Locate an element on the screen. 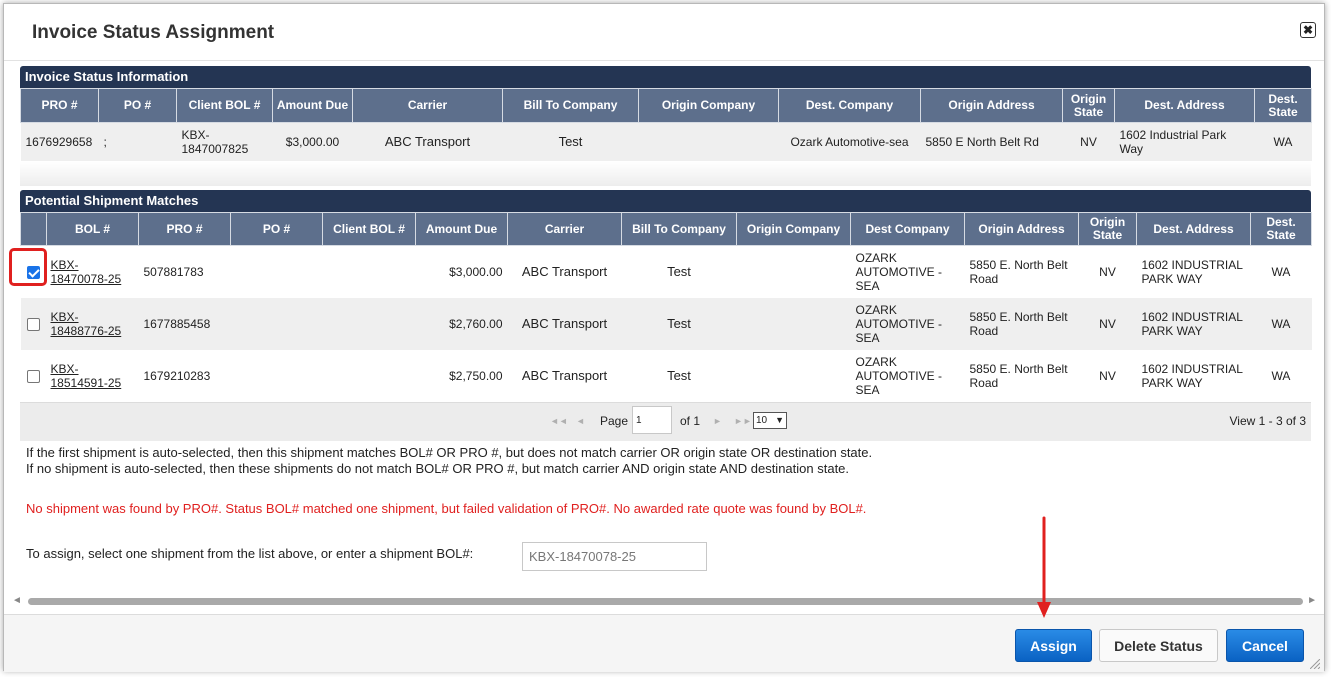  last-page-icon: ►► is located at coordinates (743, 421).